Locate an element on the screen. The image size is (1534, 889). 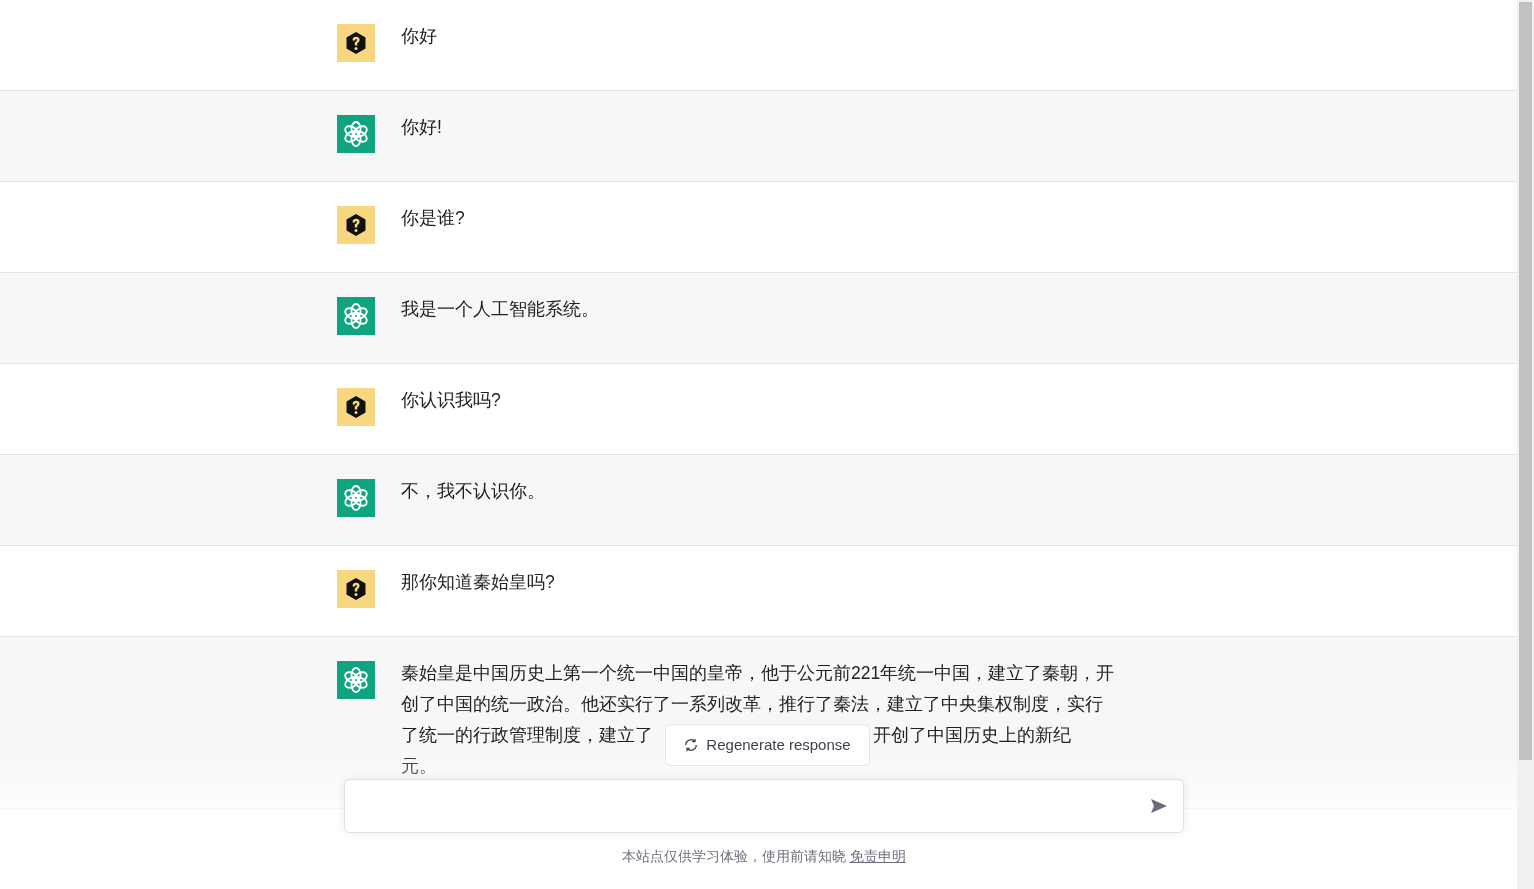
footer-text: 本站点仅供学习体验，使用前请知晓 is located at coordinates (733, 856).